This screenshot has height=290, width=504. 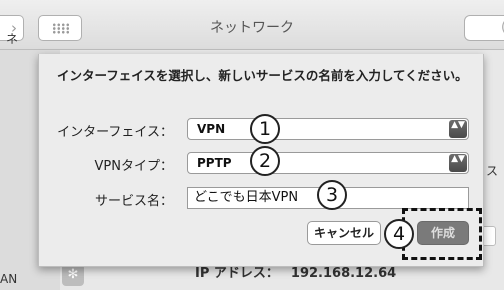 What do you see at coordinates (115, 132) in the screenshot?
I see `interface-label: インターフェイス：` at bounding box center [115, 132].